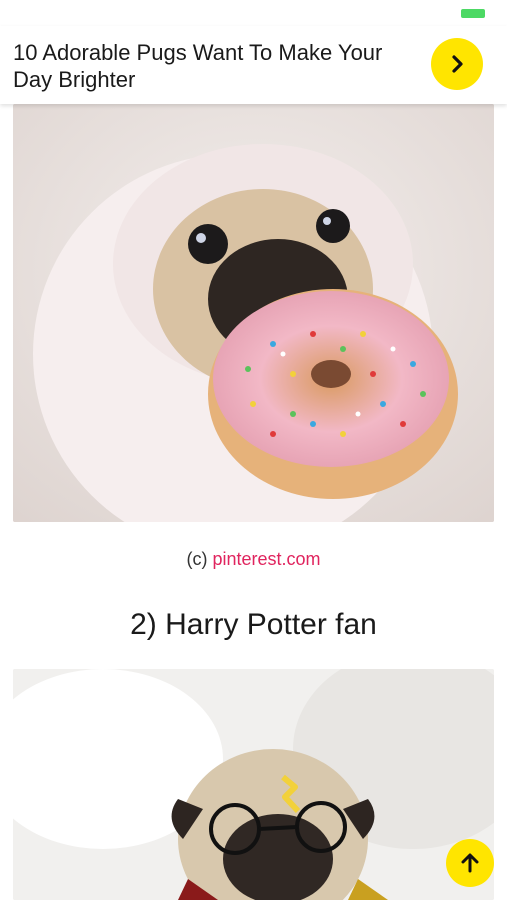 This screenshot has height=900, width=507. I want to click on status-bar, so click(253, 13).